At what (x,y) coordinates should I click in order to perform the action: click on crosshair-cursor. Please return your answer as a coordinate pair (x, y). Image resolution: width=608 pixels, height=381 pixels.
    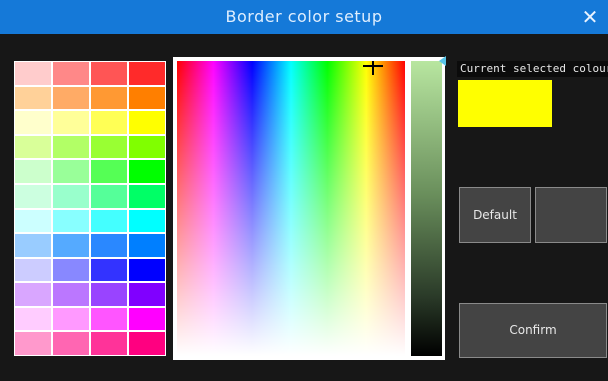
    Looking at the image, I should click on (373, 68).